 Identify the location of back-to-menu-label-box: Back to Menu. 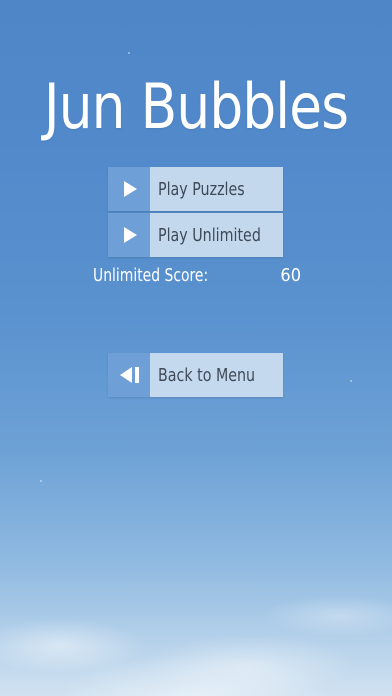
(216, 375).